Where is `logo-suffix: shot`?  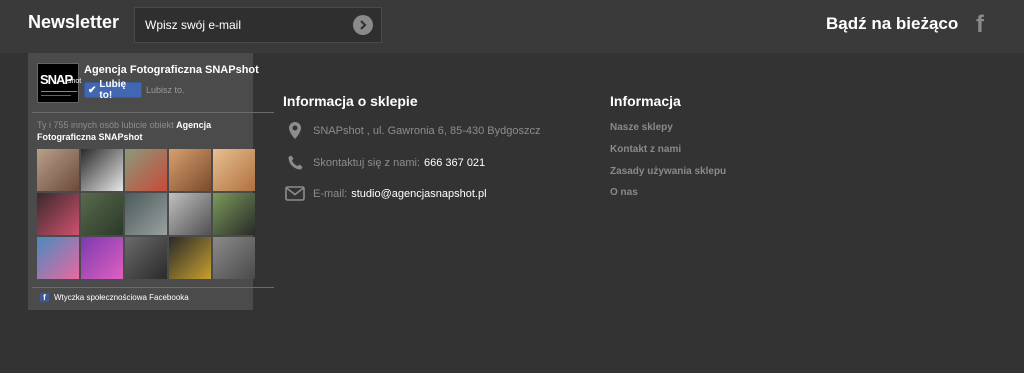 logo-suffix: shot is located at coordinates (75, 81).